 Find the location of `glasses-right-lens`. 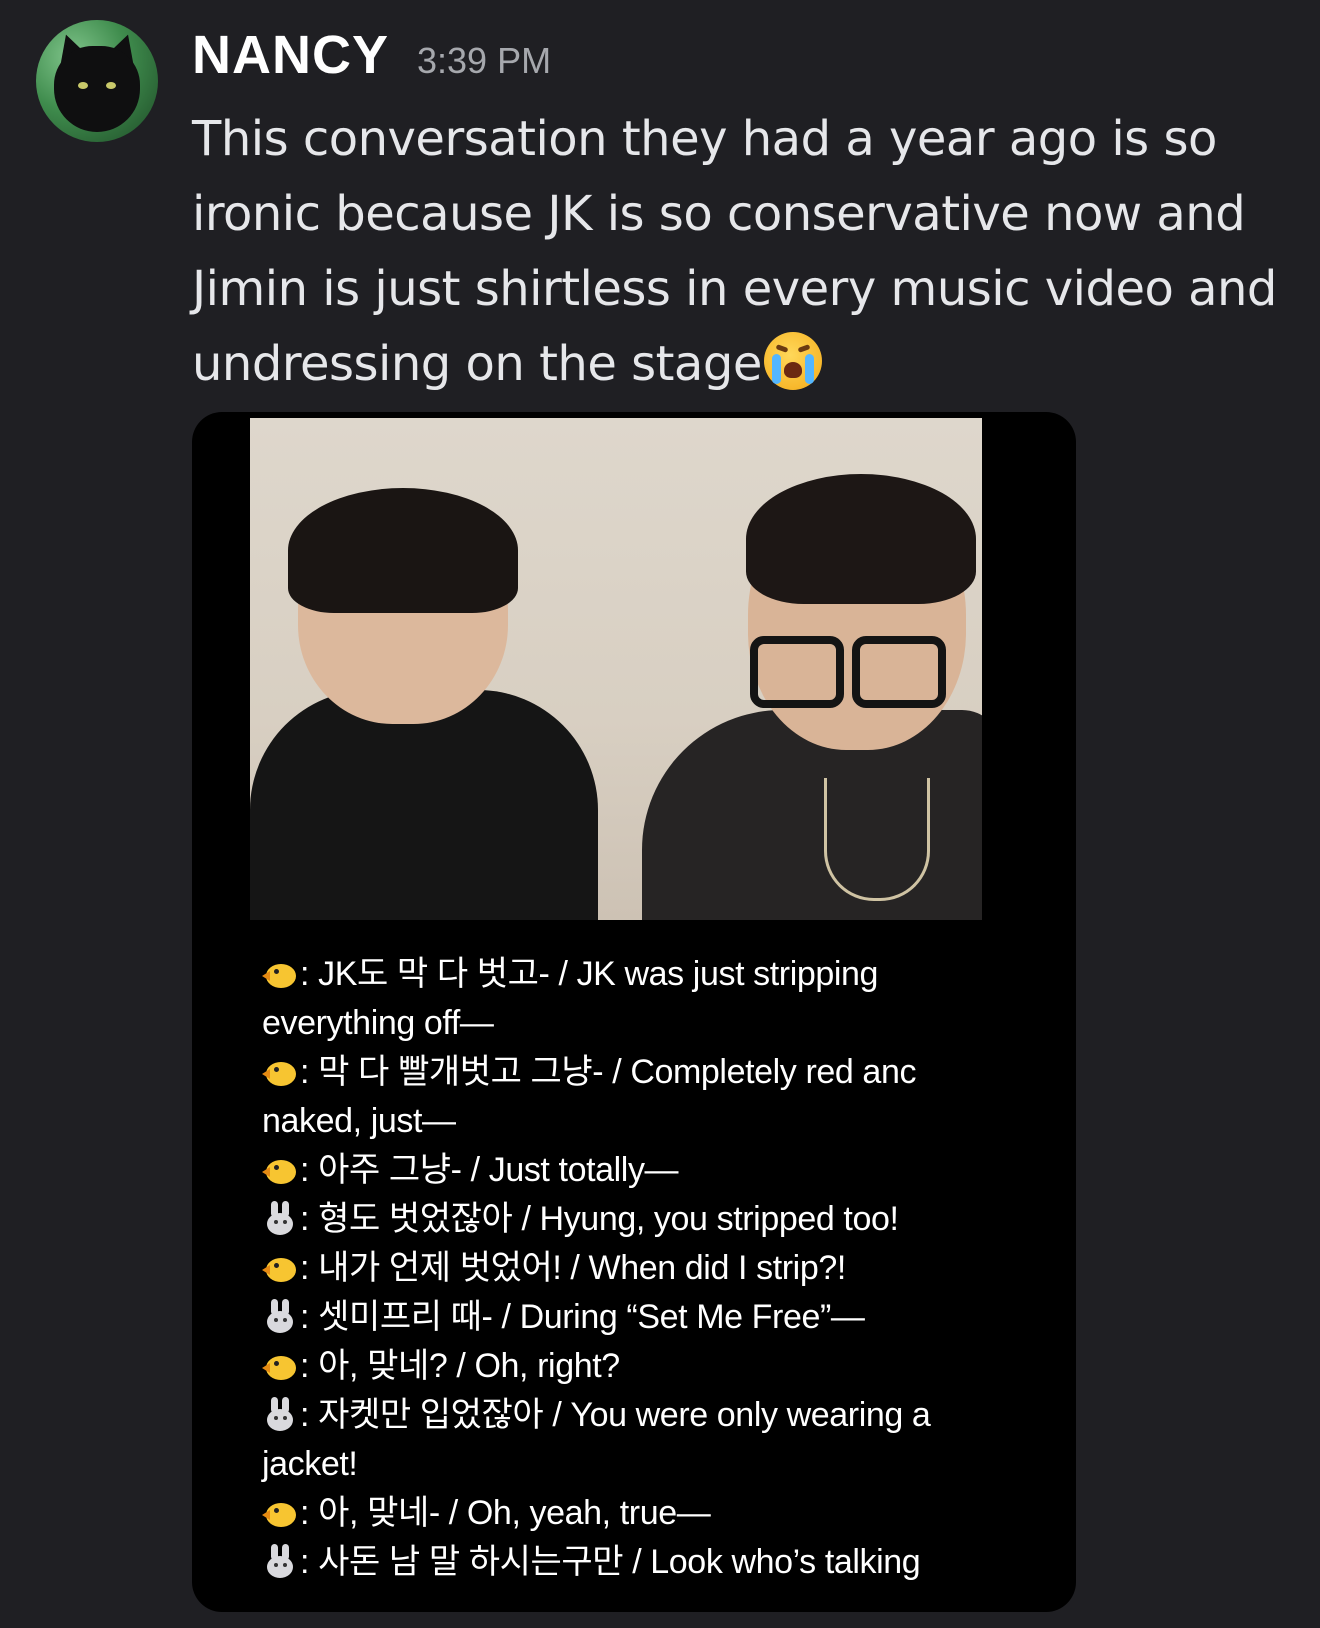

glasses-right-lens is located at coordinates (899, 672).